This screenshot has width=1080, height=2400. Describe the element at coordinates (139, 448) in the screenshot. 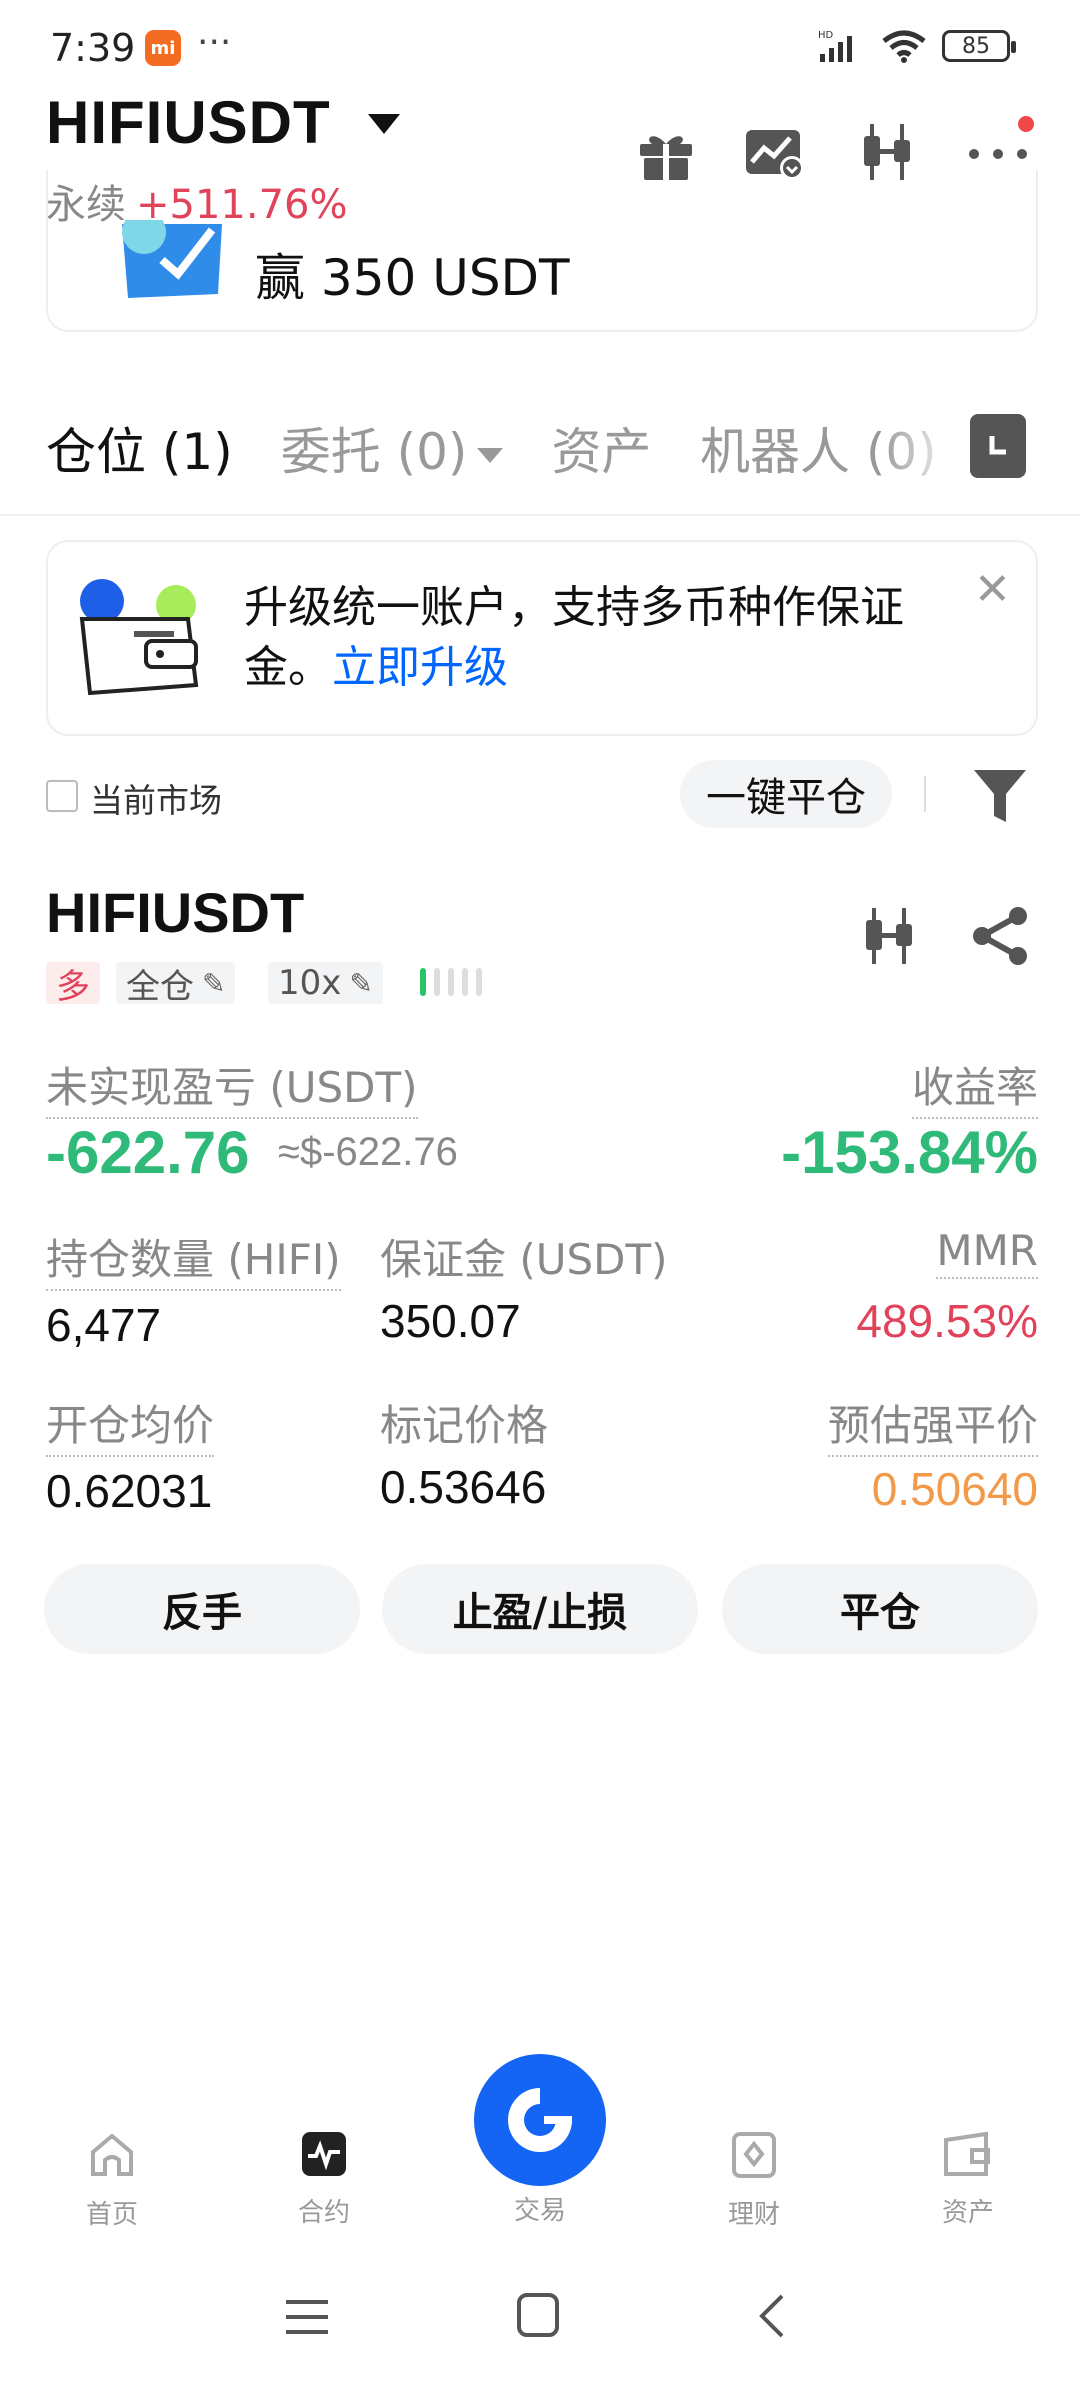

I see `tab-positions: 仓位 (1)` at that location.